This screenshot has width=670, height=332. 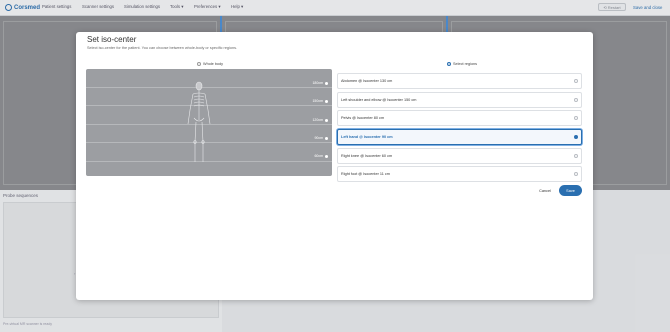 I want to click on region-option: Right foot @ Isocenter 11 cm, so click(x=459, y=174).